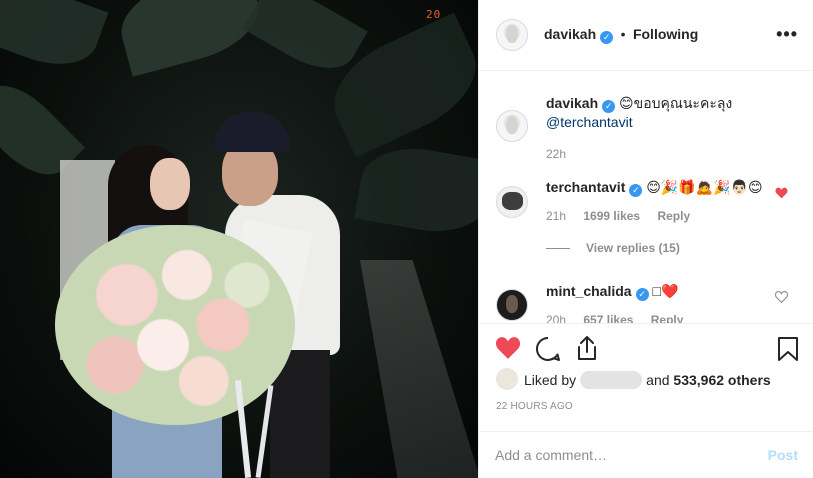 The height and width of the screenshot is (478, 813). What do you see at coordinates (781, 193) in the screenshot?
I see `comment-liked-heart-icon` at bounding box center [781, 193].